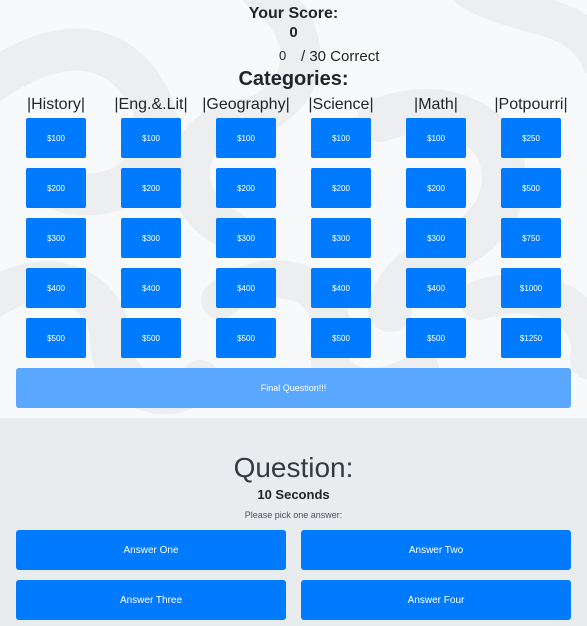 The image size is (587, 626). I want to click on tile-geography-5: $500, so click(246, 338).